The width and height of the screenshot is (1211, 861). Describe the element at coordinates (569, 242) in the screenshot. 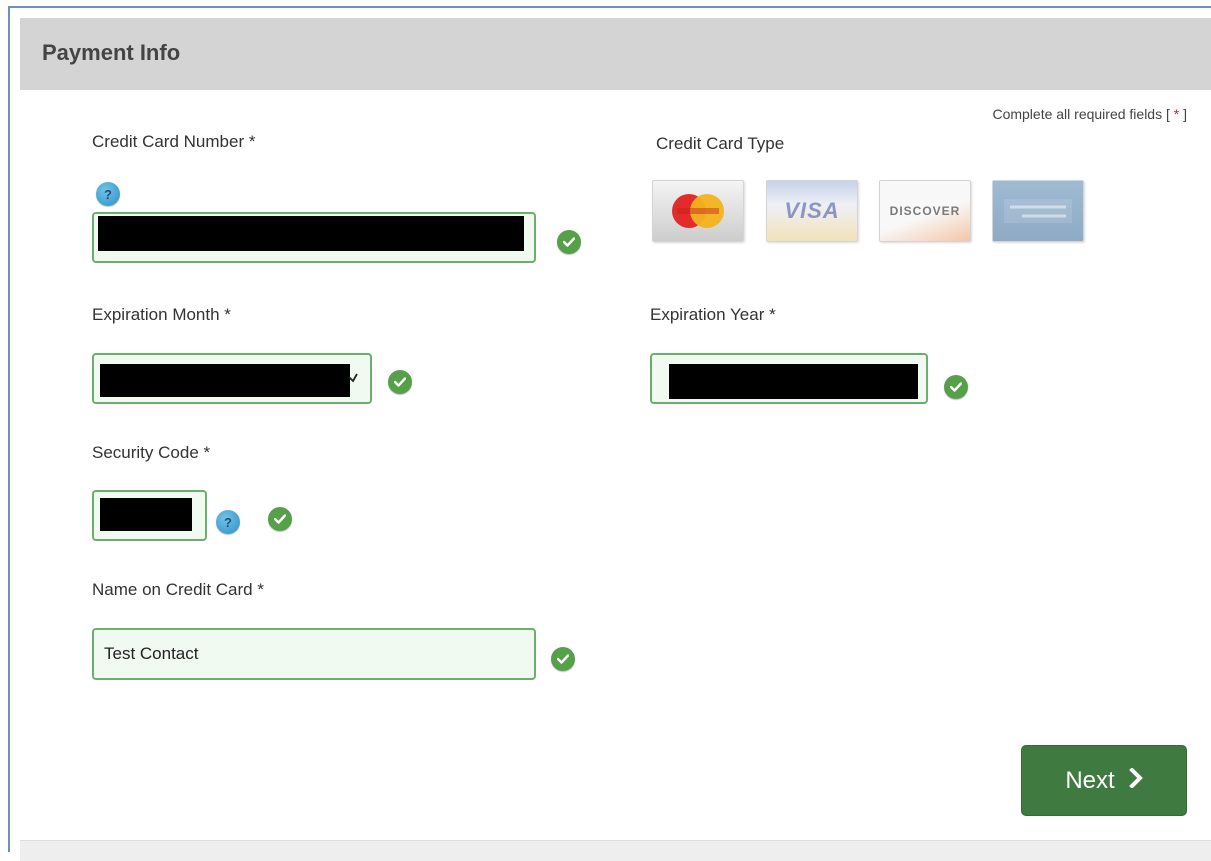

I see `card-number-valid-check-icon` at that location.